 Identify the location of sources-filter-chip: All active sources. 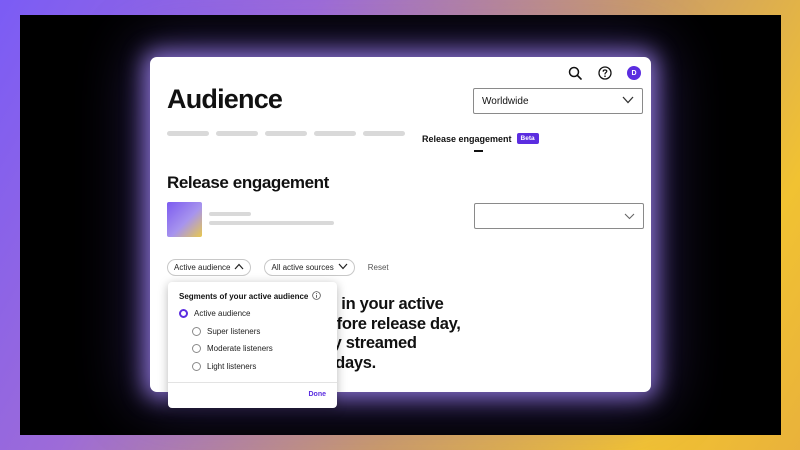
(309, 267).